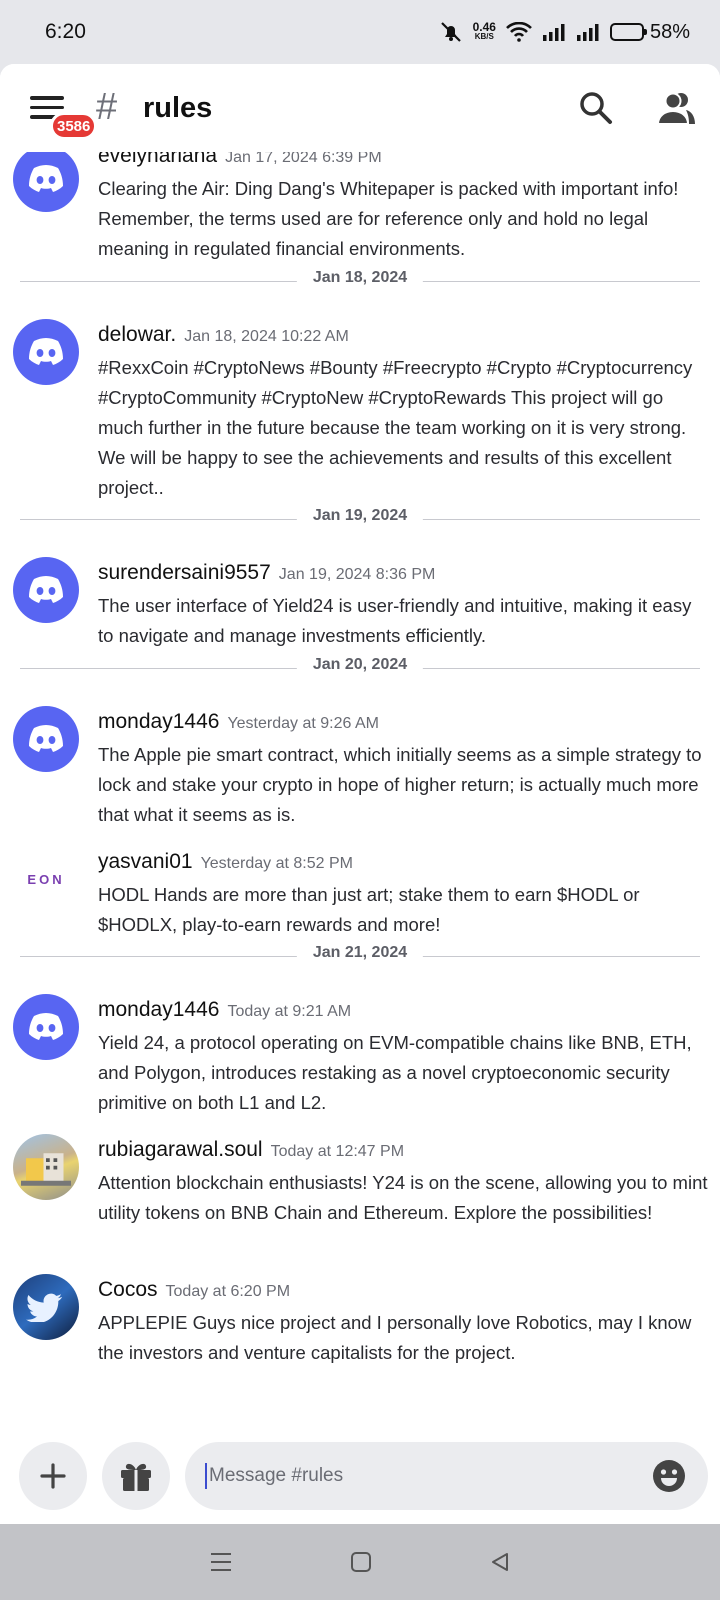  Describe the element at coordinates (596, 108) in the screenshot. I see `search-icon` at that location.